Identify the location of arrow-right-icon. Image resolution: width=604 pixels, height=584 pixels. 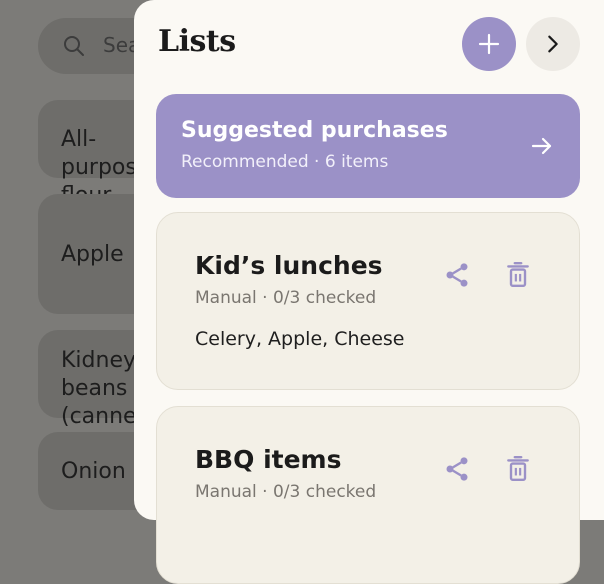
(541, 146).